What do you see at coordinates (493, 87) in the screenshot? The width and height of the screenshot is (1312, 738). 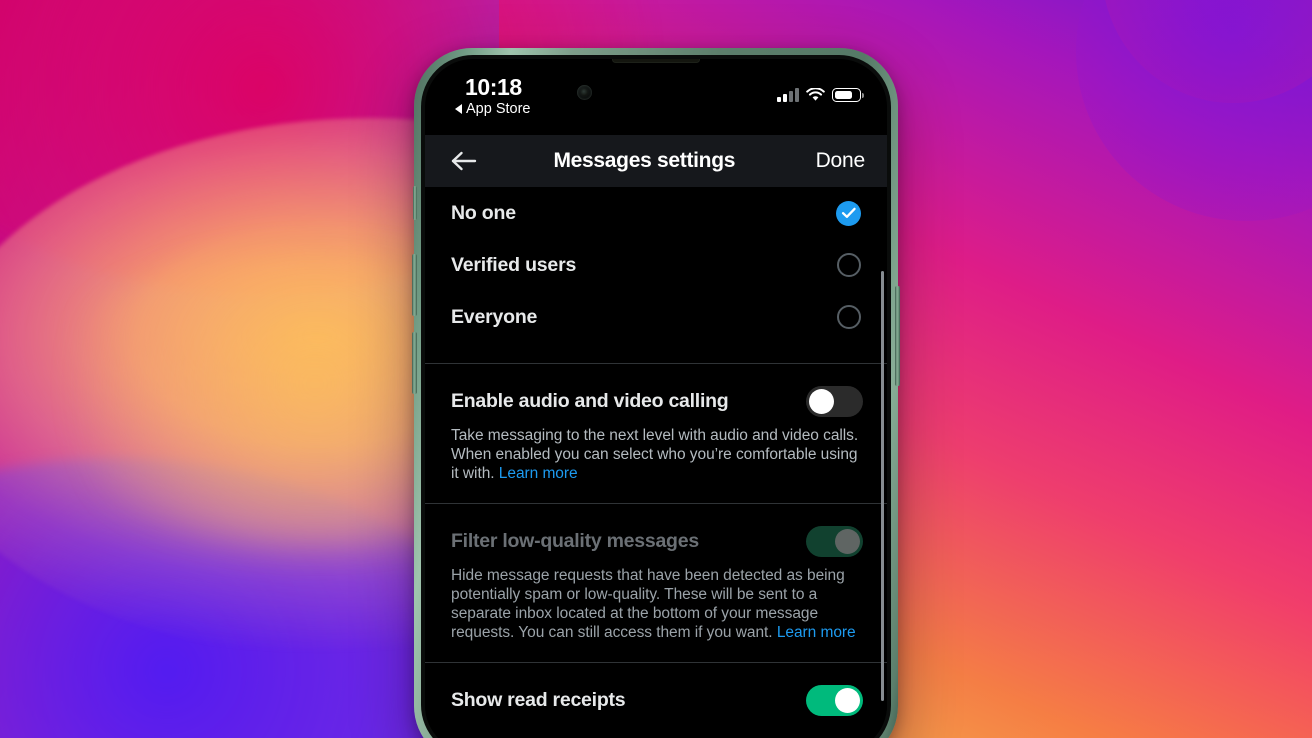 I see `status-time: 10:18` at bounding box center [493, 87].